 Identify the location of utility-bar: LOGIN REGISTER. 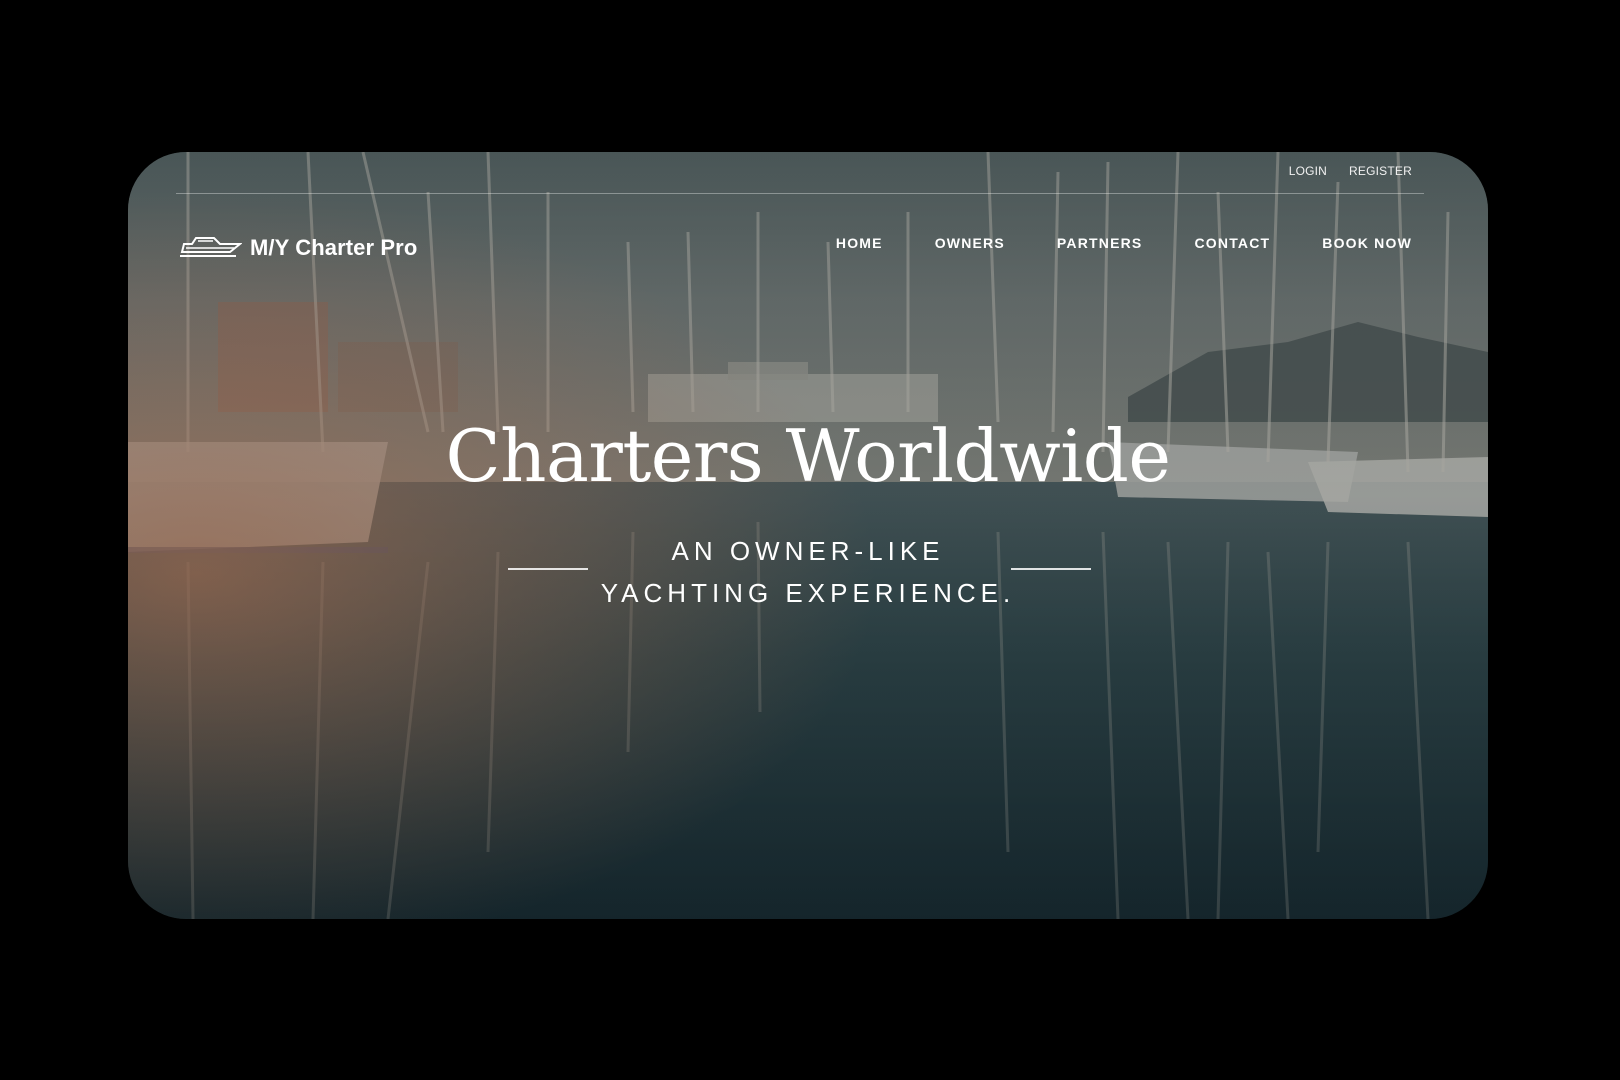
(1350, 171).